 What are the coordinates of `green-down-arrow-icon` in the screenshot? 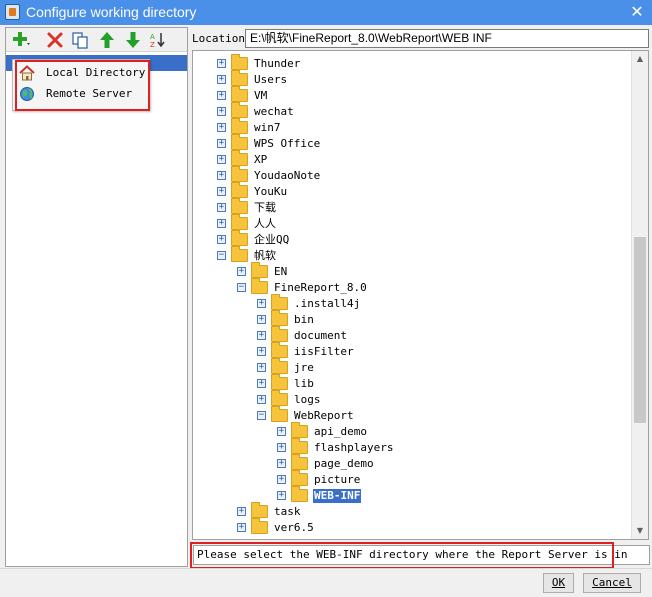 It's located at (133, 40).